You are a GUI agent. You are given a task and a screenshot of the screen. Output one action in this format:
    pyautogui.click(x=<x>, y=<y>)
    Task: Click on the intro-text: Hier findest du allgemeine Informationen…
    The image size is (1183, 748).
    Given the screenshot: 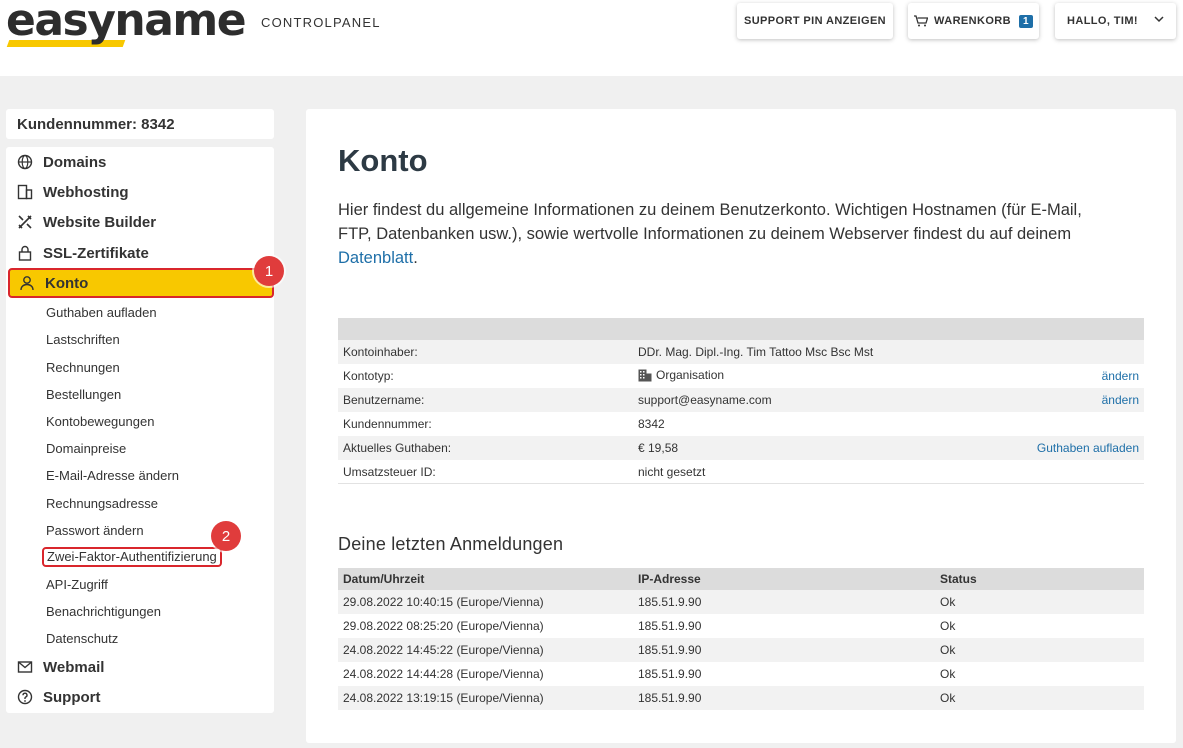 What is the action you would take?
    pyautogui.click(x=728, y=234)
    